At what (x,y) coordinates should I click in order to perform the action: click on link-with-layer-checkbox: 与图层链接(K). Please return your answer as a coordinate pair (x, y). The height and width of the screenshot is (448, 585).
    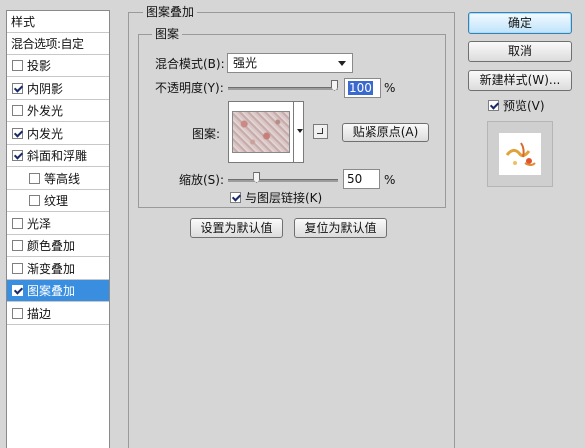
    Looking at the image, I should click on (276, 197).